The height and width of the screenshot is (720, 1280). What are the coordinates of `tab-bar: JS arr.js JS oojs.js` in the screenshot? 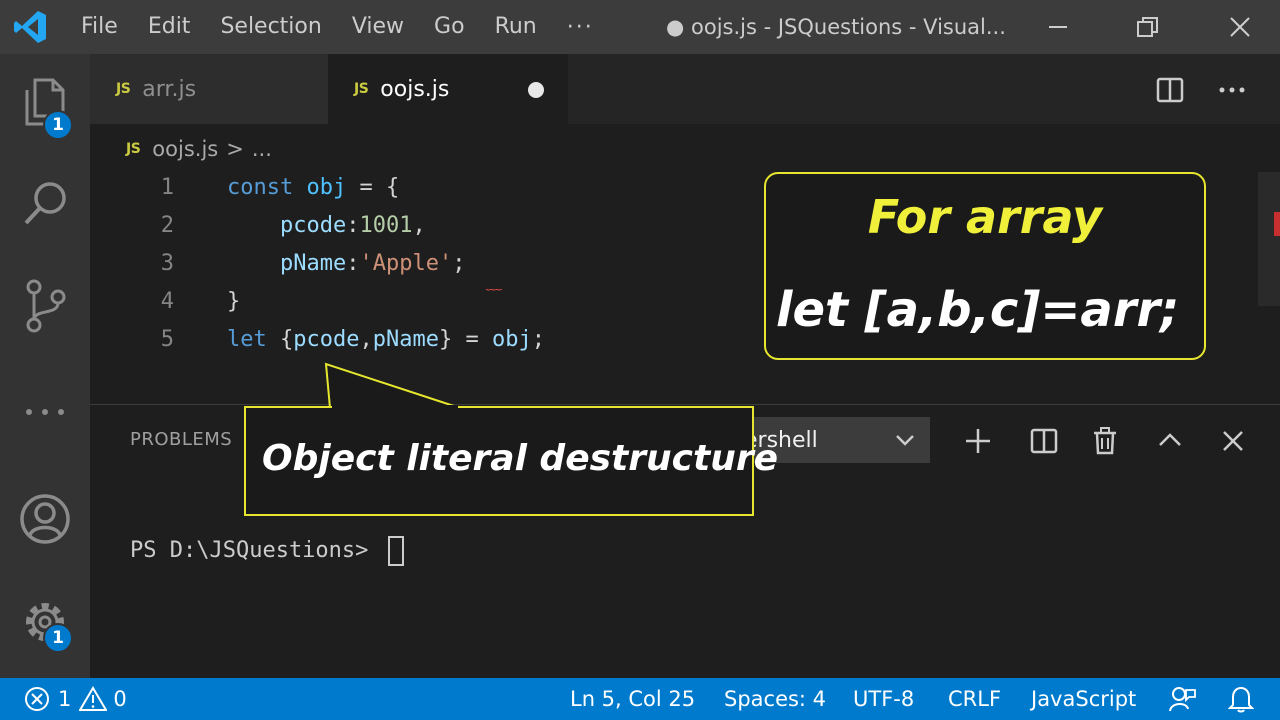 It's located at (685, 89).